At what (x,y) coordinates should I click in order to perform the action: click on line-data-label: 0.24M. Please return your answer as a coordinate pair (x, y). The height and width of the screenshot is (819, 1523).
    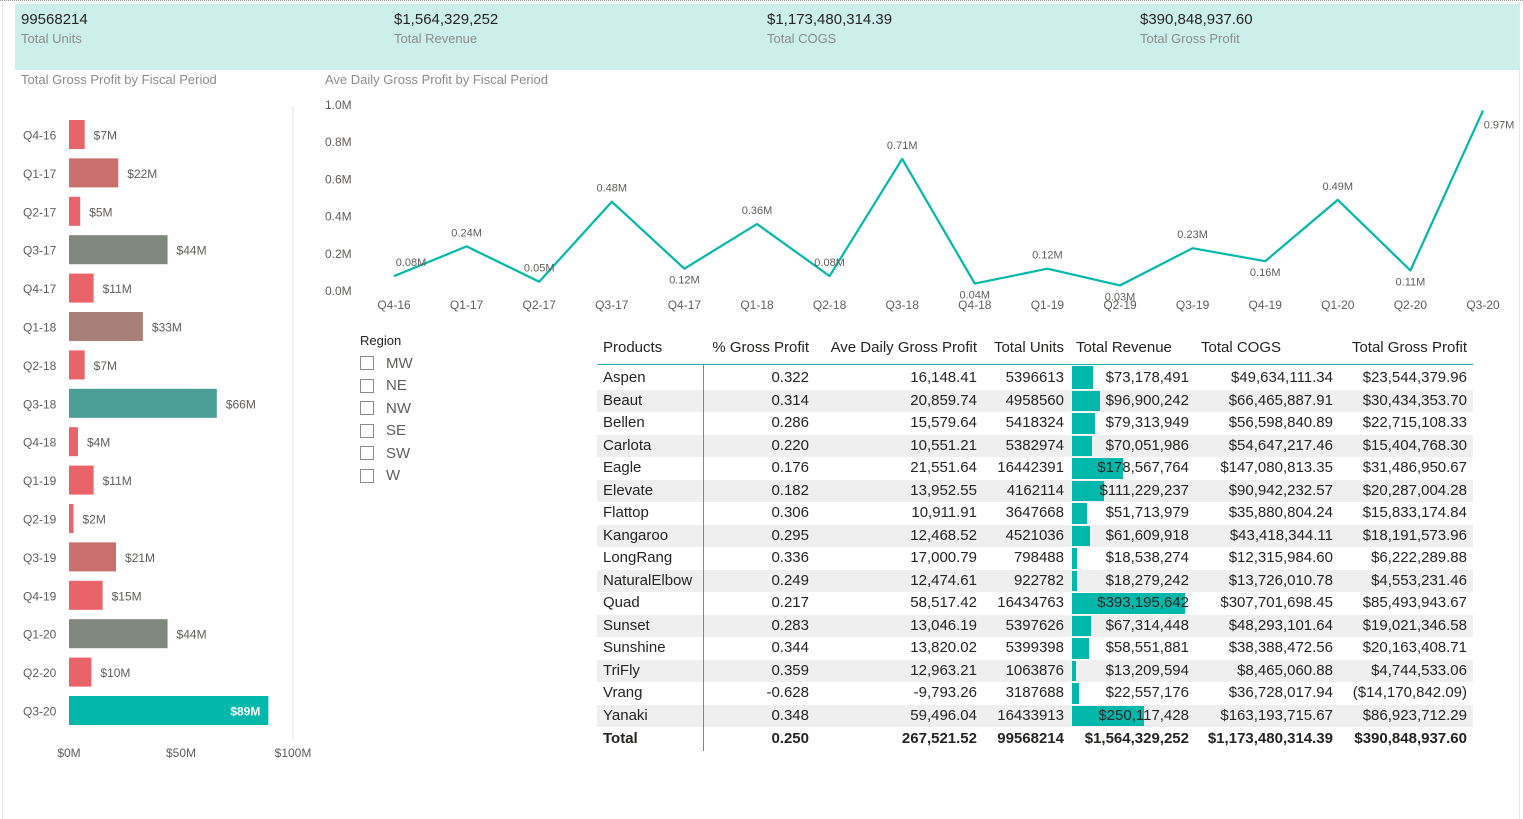
    Looking at the image, I should click on (466, 233).